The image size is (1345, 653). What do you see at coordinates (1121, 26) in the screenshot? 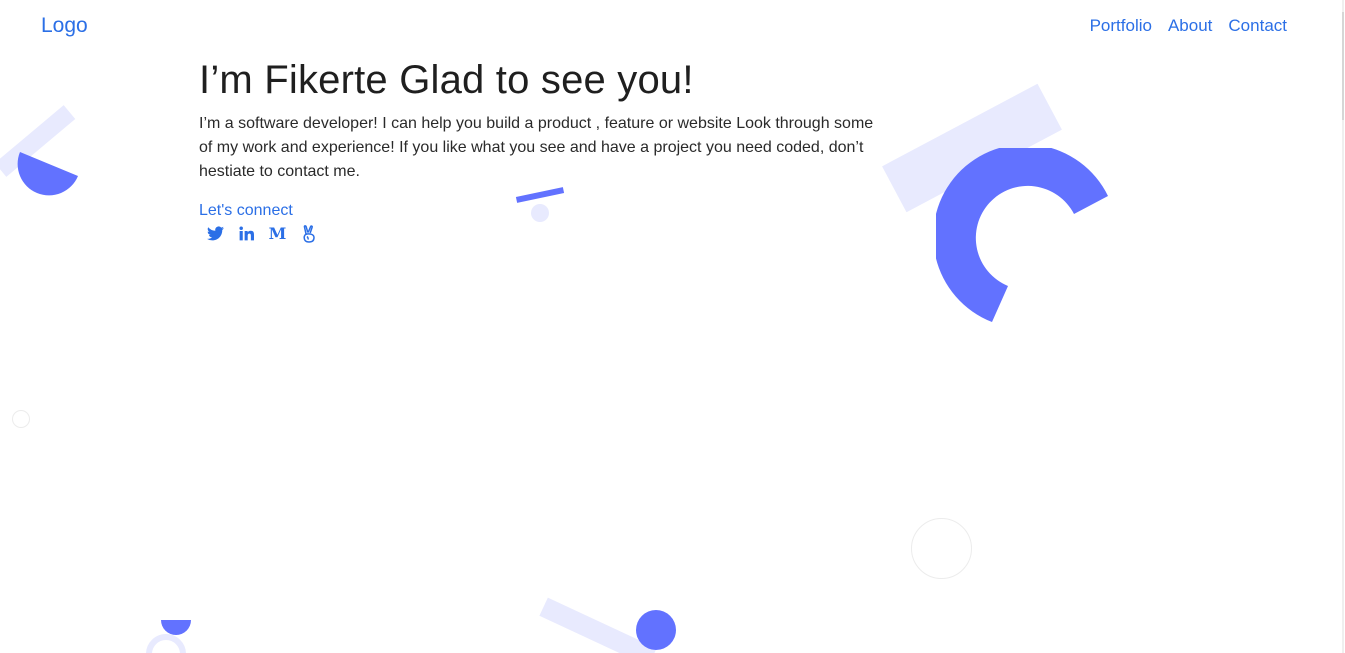
I see `nav-portfolio-link: Portfolio` at bounding box center [1121, 26].